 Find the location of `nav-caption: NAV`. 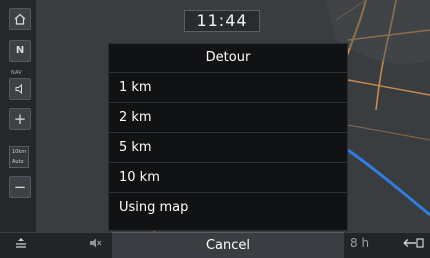

nav-caption: NAV is located at coordinates (16, 73).